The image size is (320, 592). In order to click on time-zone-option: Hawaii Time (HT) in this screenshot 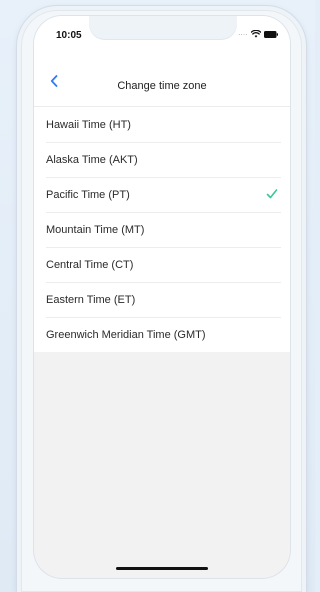, I will do `click(162, 124)`.